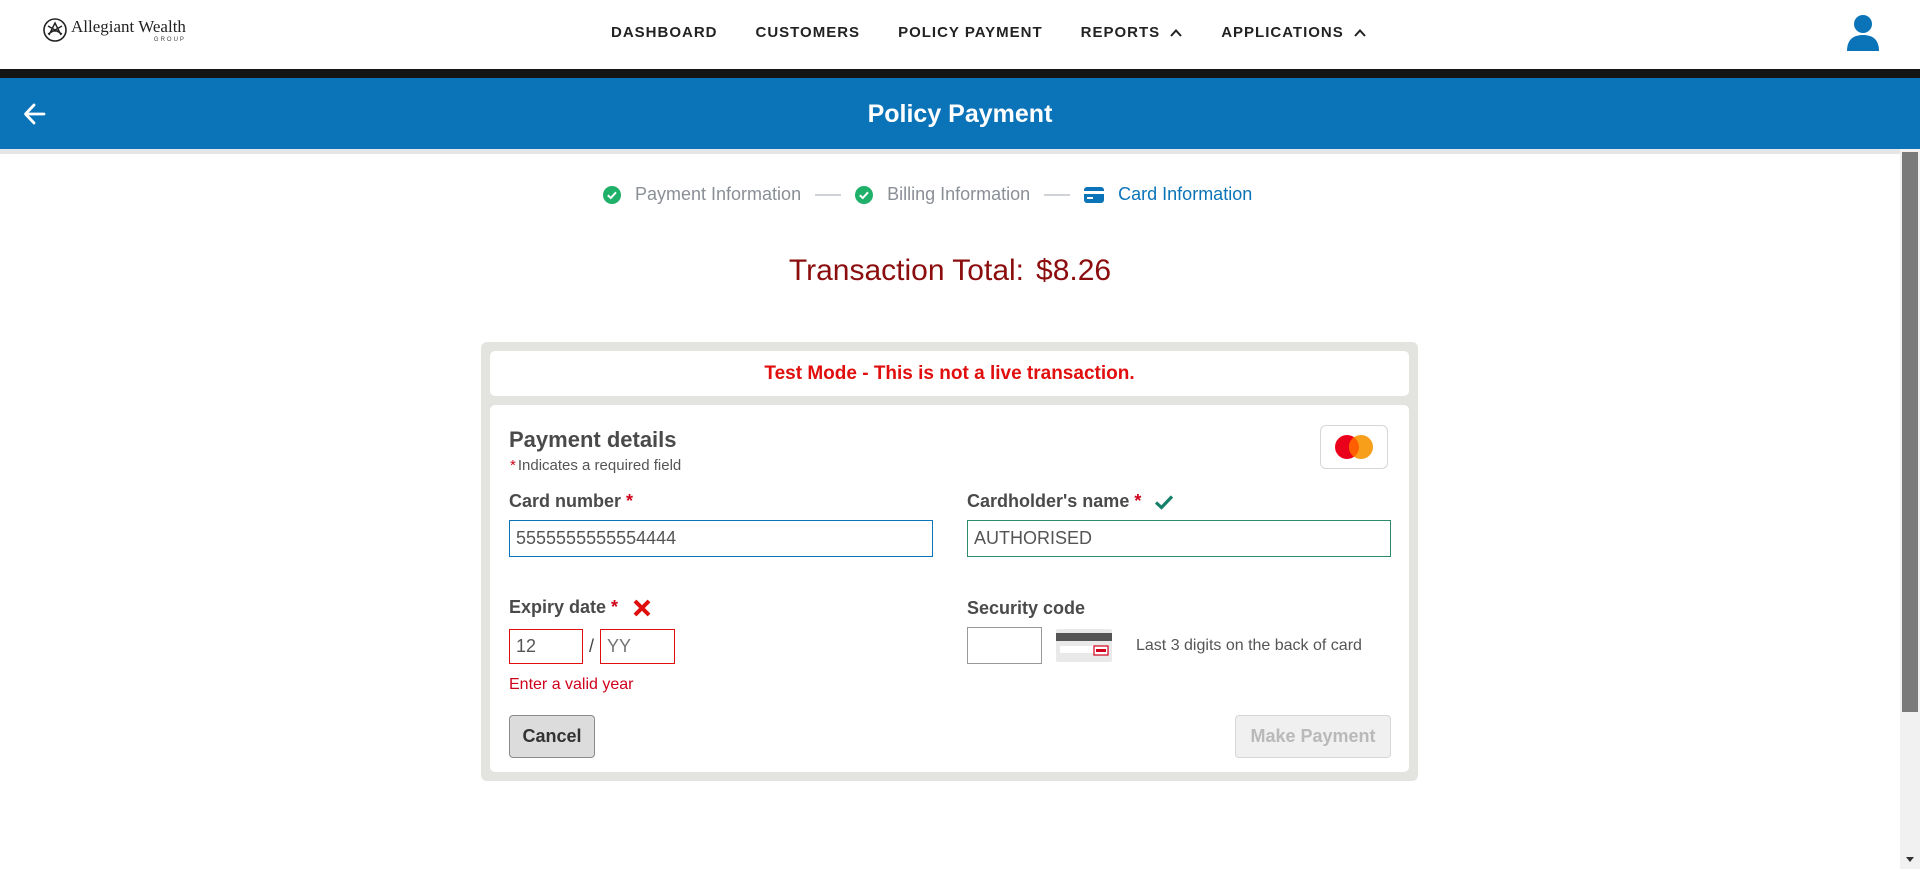  I want to click on required-field-note: * Indicates a required field, so click(595, 465).